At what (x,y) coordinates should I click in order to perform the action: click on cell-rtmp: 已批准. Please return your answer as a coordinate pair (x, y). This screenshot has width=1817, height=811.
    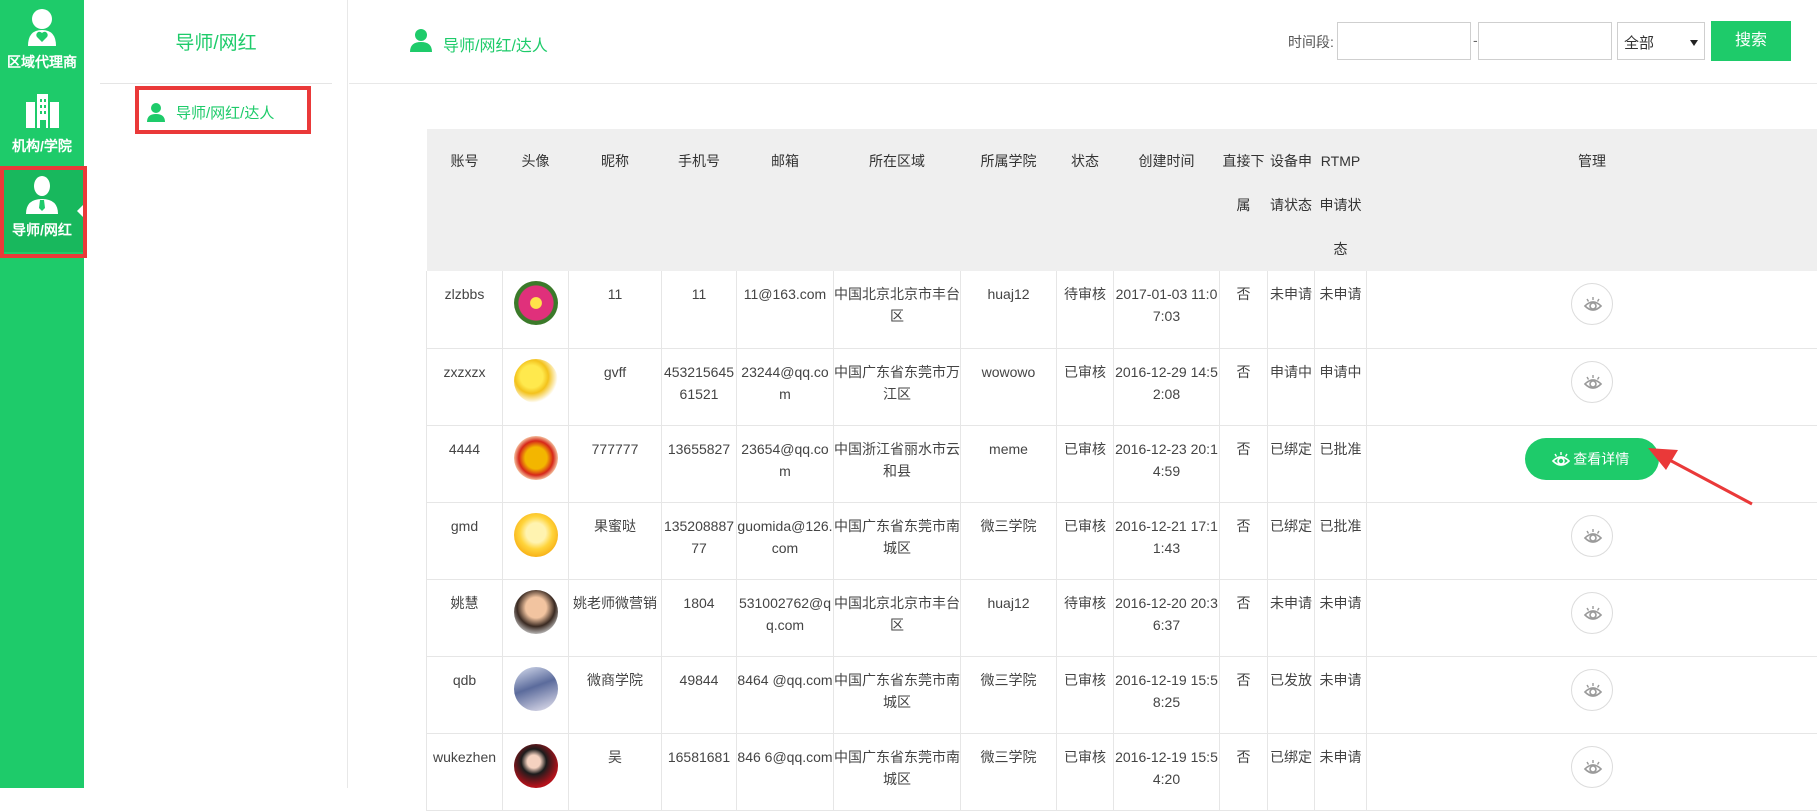
    Looking at the image, I should click on (1341, 540).